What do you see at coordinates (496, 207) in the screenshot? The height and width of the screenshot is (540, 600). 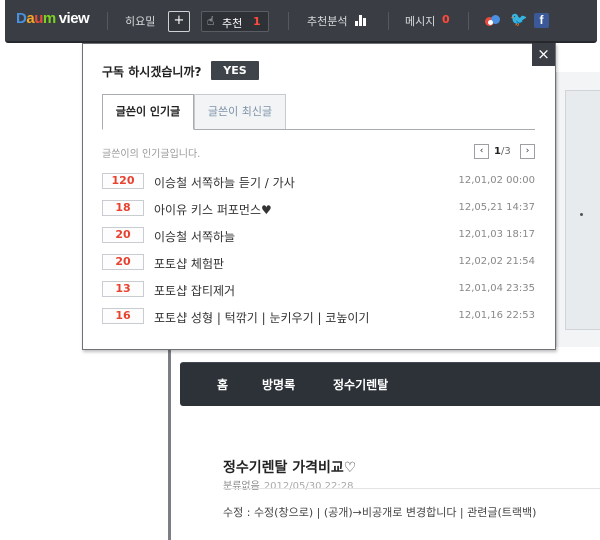 I see `post-time: 12,05,21 14:37` at bounding box center [496, 207].